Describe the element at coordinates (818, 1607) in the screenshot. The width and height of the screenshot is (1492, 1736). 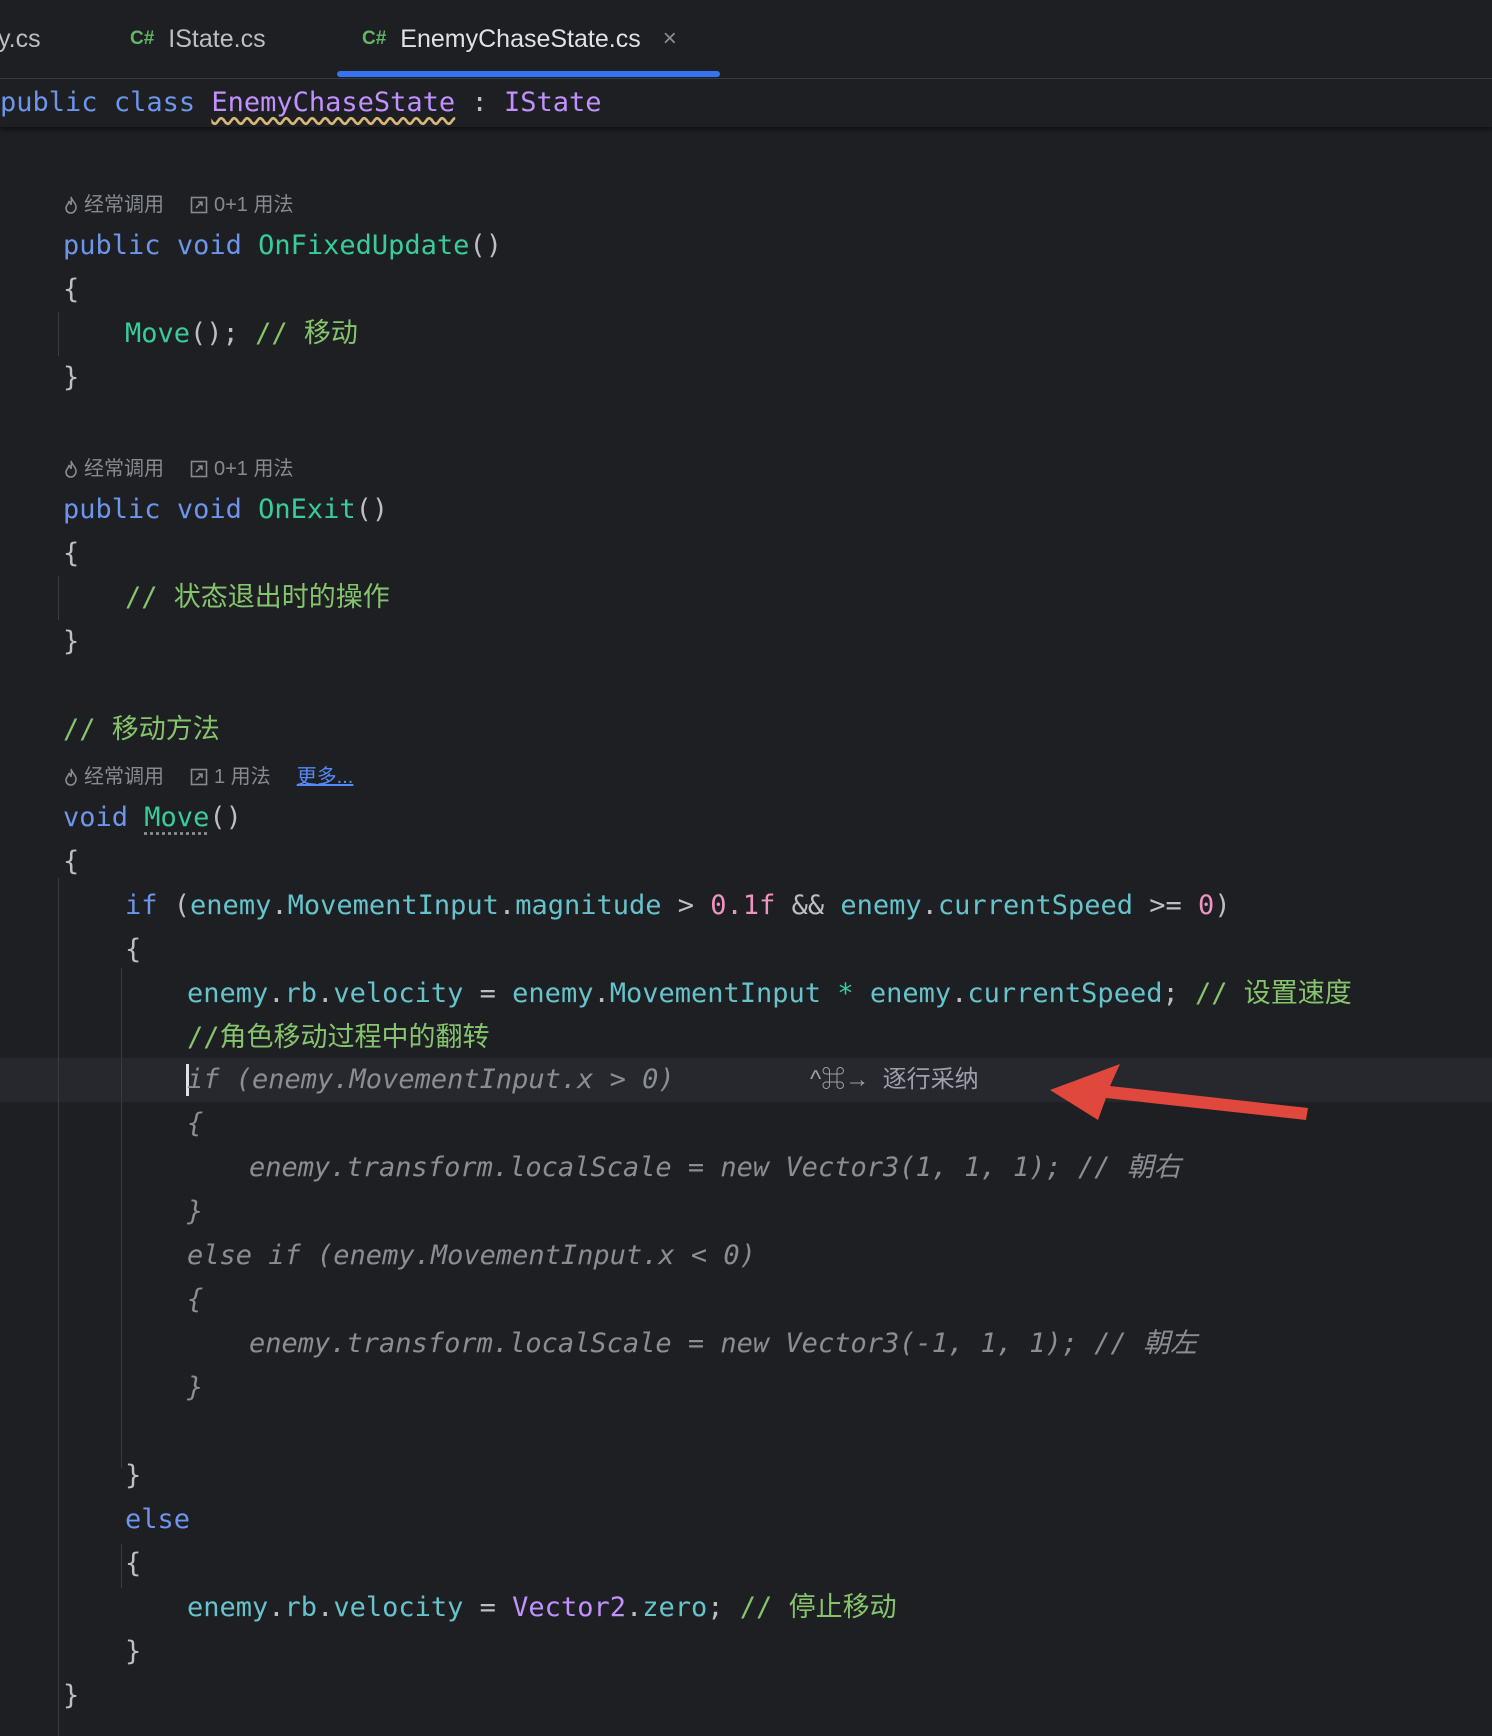
I see `comment: // 停止移动` at that location.